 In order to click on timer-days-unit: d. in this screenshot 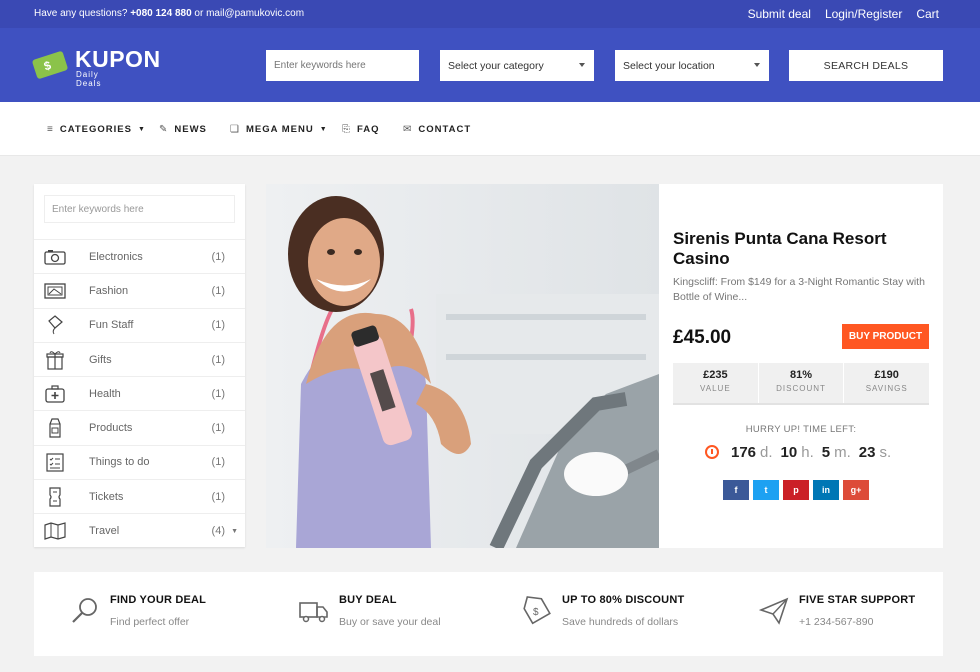, I will do `click(766, 452)`.